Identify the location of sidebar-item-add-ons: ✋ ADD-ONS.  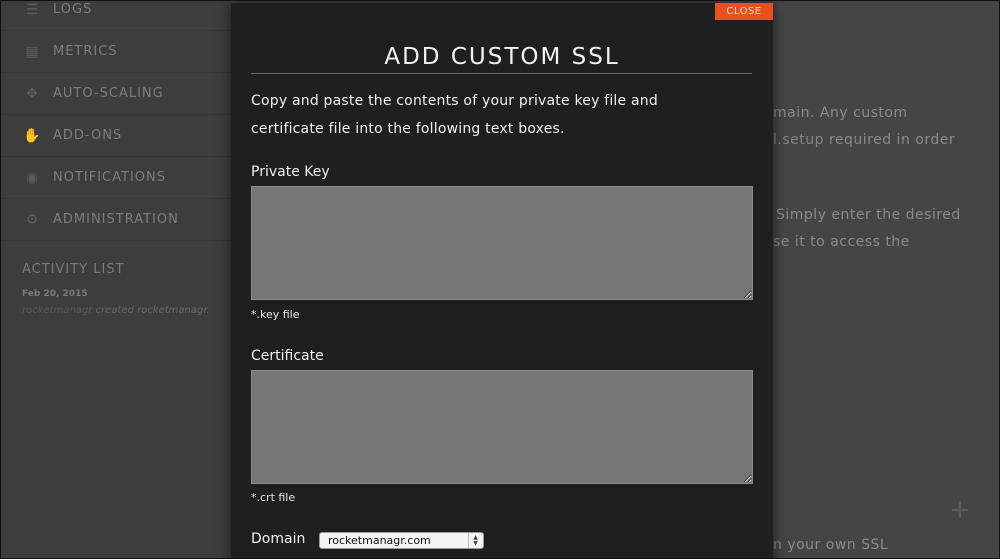
(116, 136).